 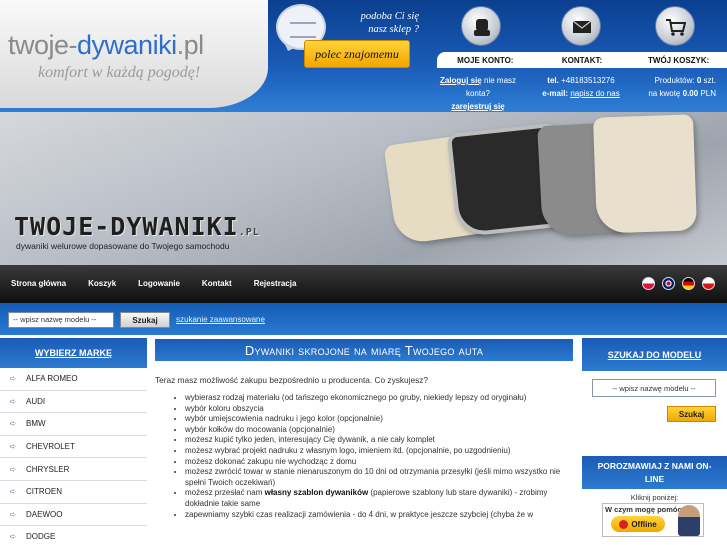 What do you see at coordinates (553, 80) in the screenshot?
I see `tel-label: tel.` at bounding box center [553, 80].